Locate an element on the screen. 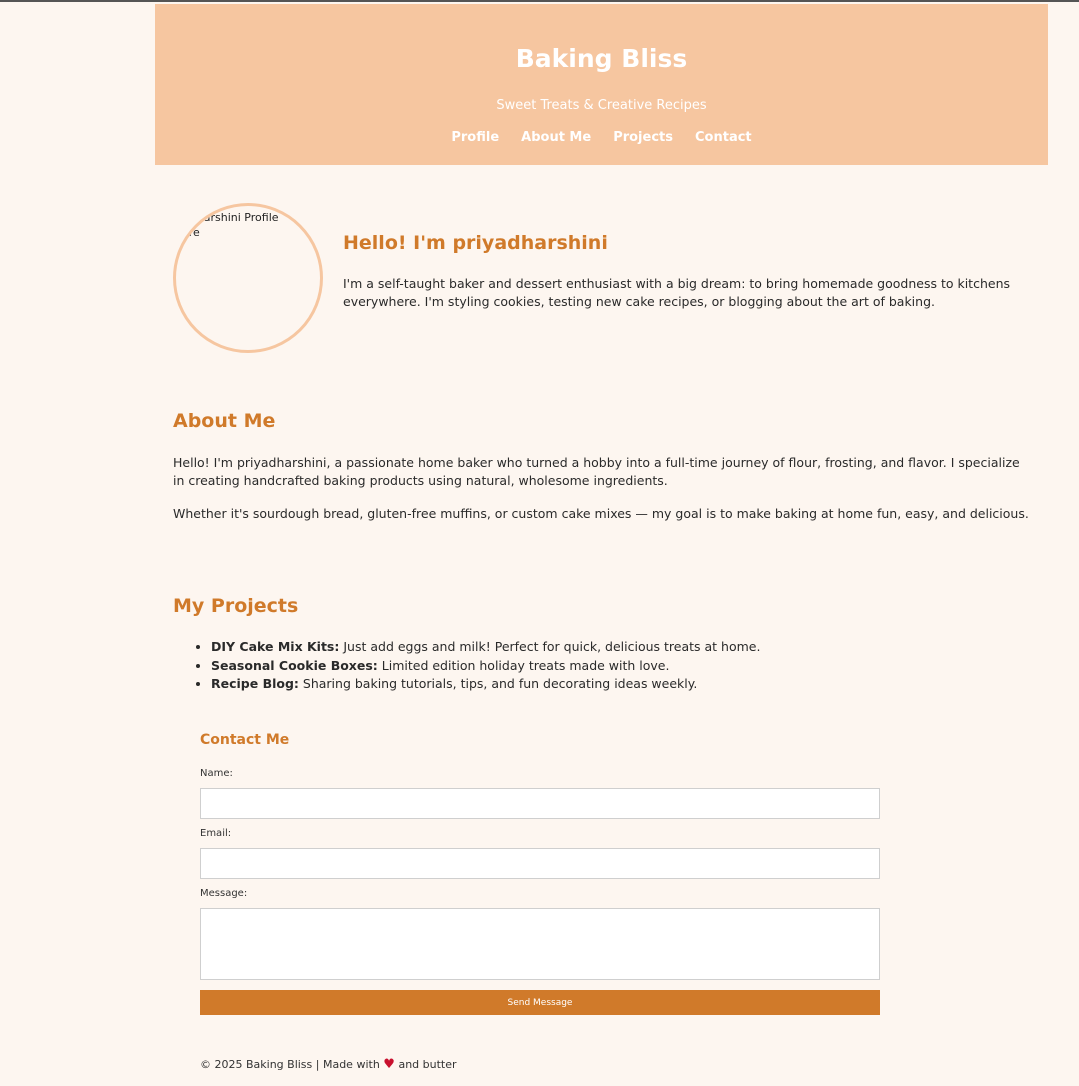  project-name: Seasonal Cookie Boxes: is located at coordinates (294, 665).